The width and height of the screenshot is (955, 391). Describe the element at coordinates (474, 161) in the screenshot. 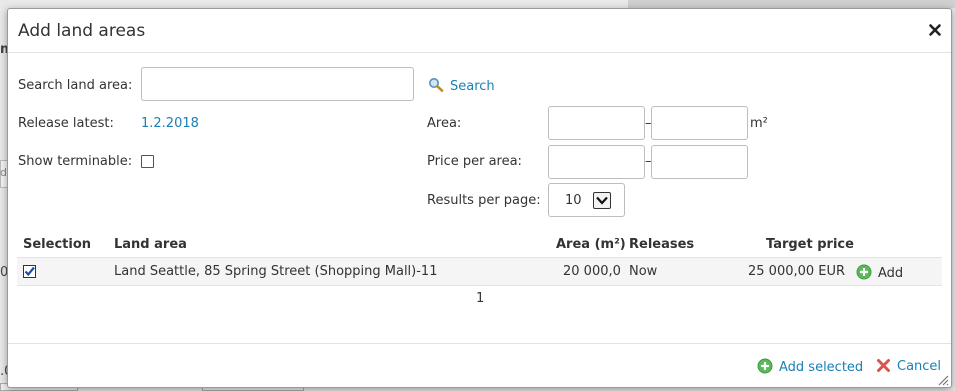

I see `price-label: Price per area:` at that location.